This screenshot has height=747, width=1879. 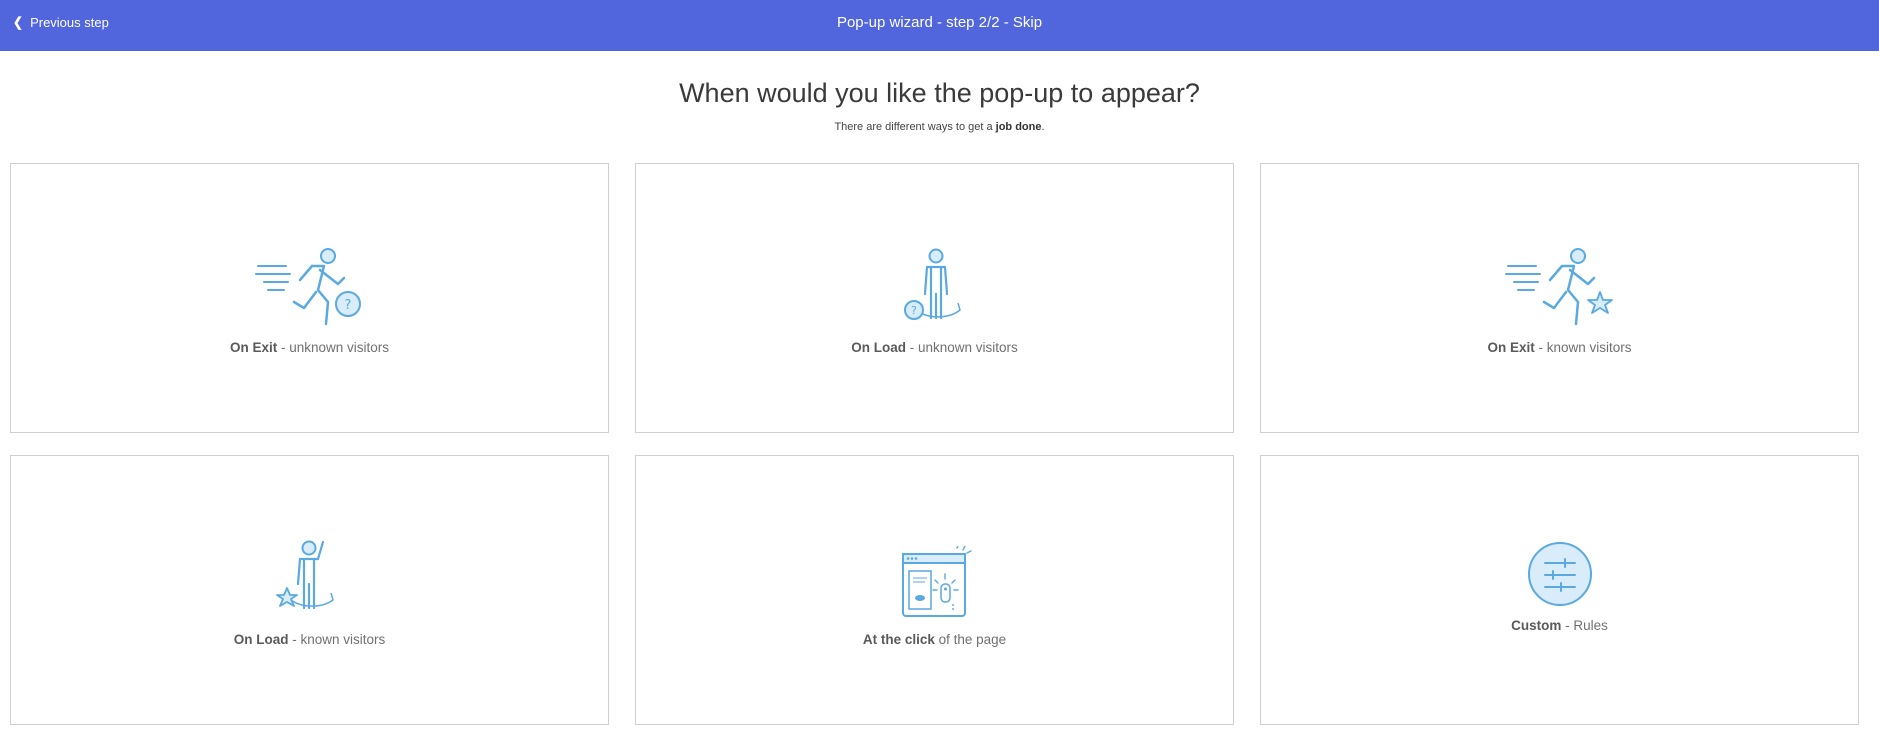 I want to click on running-person-star-icon, so click(x=1558, y=287).